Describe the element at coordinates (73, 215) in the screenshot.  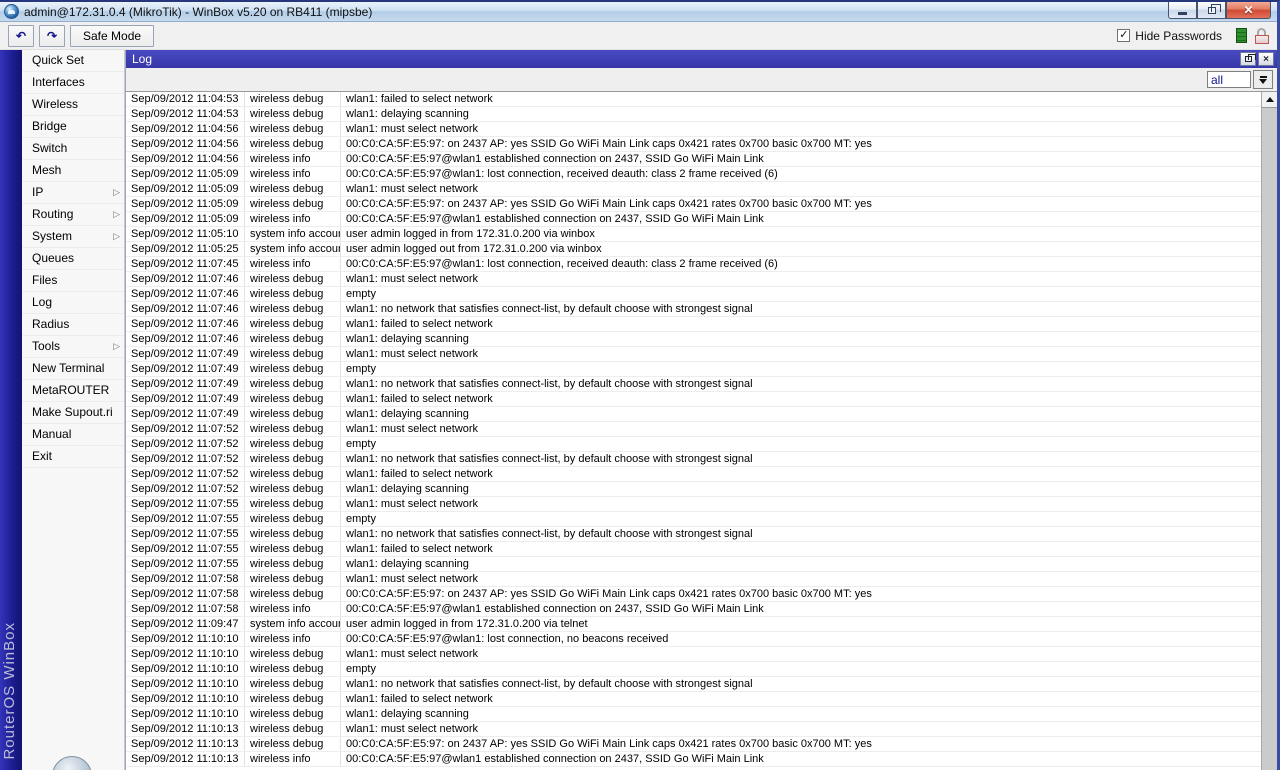
I see `sidebar-item-routing: Routing ▷` at that location.